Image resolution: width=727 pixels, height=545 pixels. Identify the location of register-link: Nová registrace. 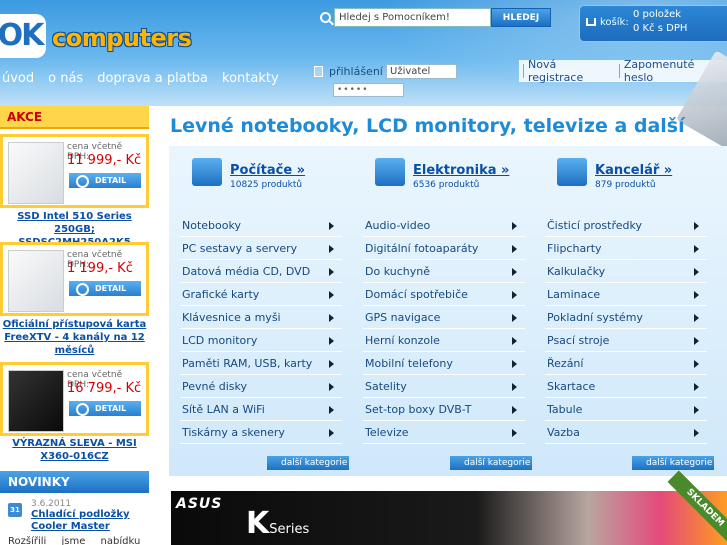
(571, 71).